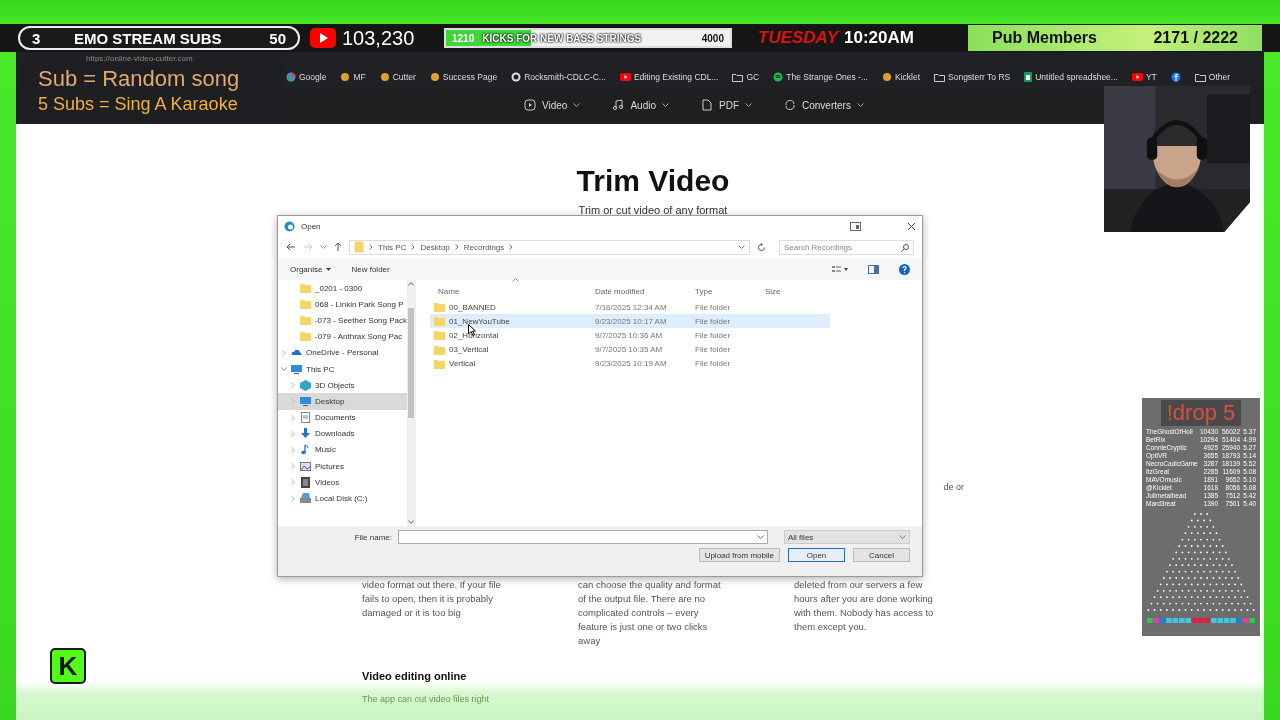 This screenshot has width=1280, height=720. What do you see at coordinates (778, 77) in the screenshot?
I see `music-icon` at bounding box center [778, 77].